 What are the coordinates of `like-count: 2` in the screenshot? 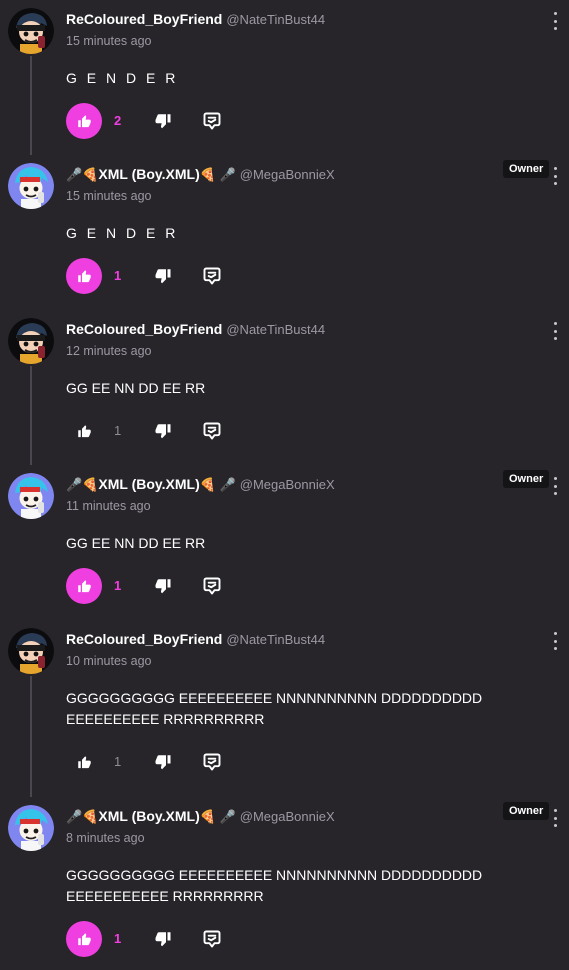 It's located at (118, 120).